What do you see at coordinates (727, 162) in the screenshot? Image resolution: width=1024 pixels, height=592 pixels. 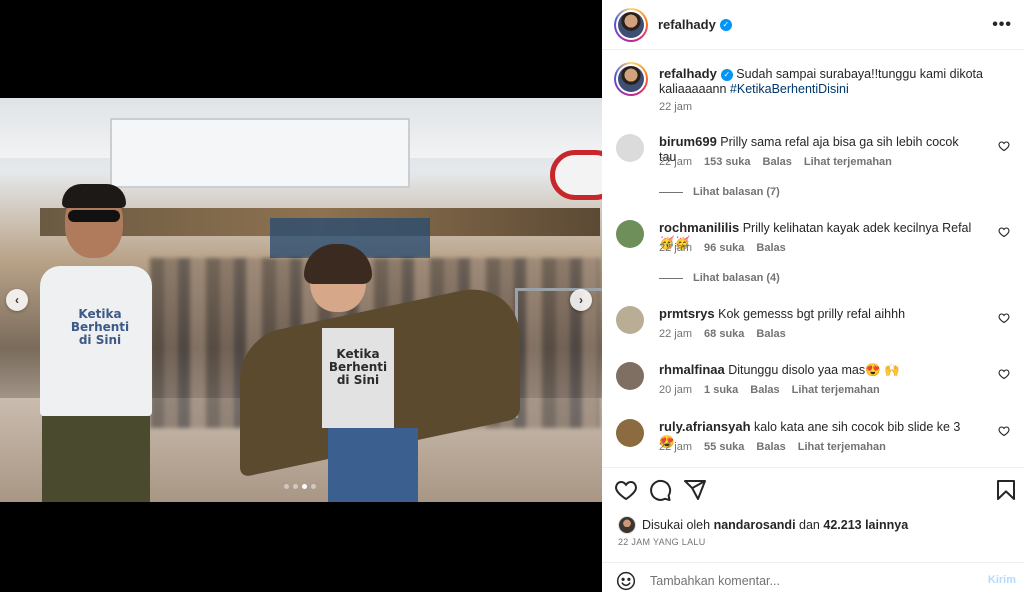 I see `comment-likes: 153 suka` at bounding box center [727, 162].